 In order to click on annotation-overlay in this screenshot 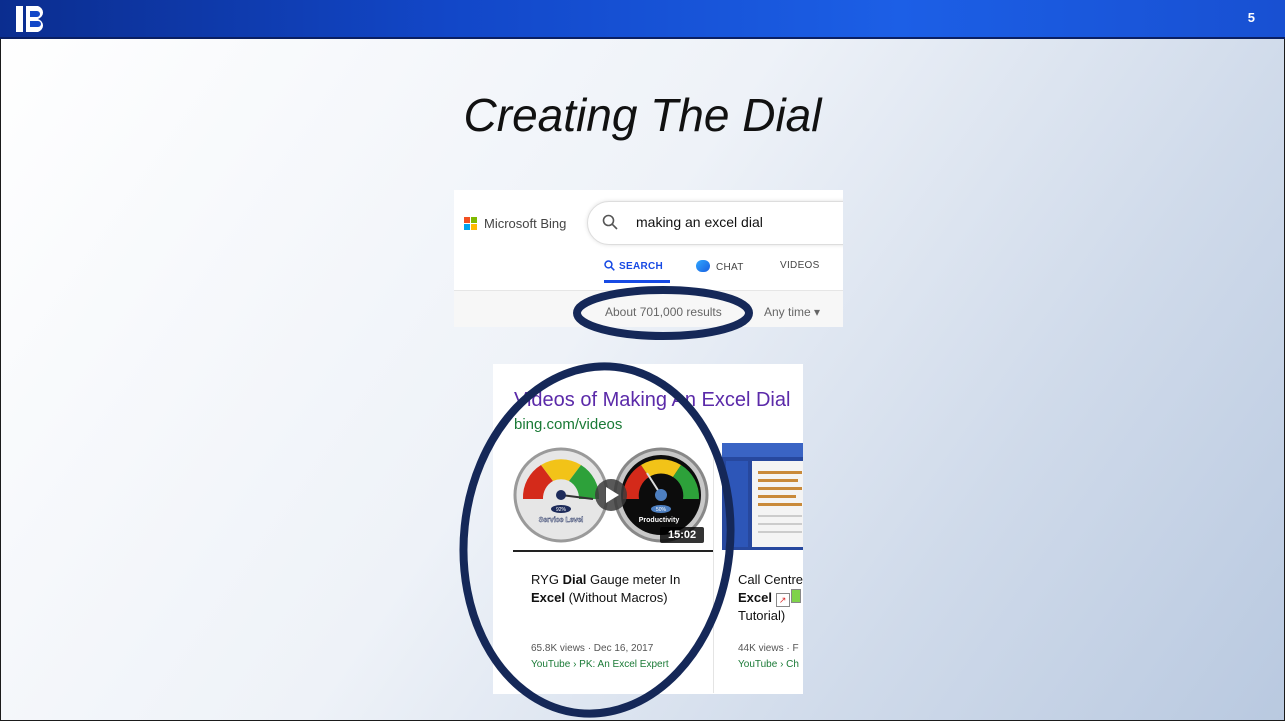, I will do `click(606, 502)`.